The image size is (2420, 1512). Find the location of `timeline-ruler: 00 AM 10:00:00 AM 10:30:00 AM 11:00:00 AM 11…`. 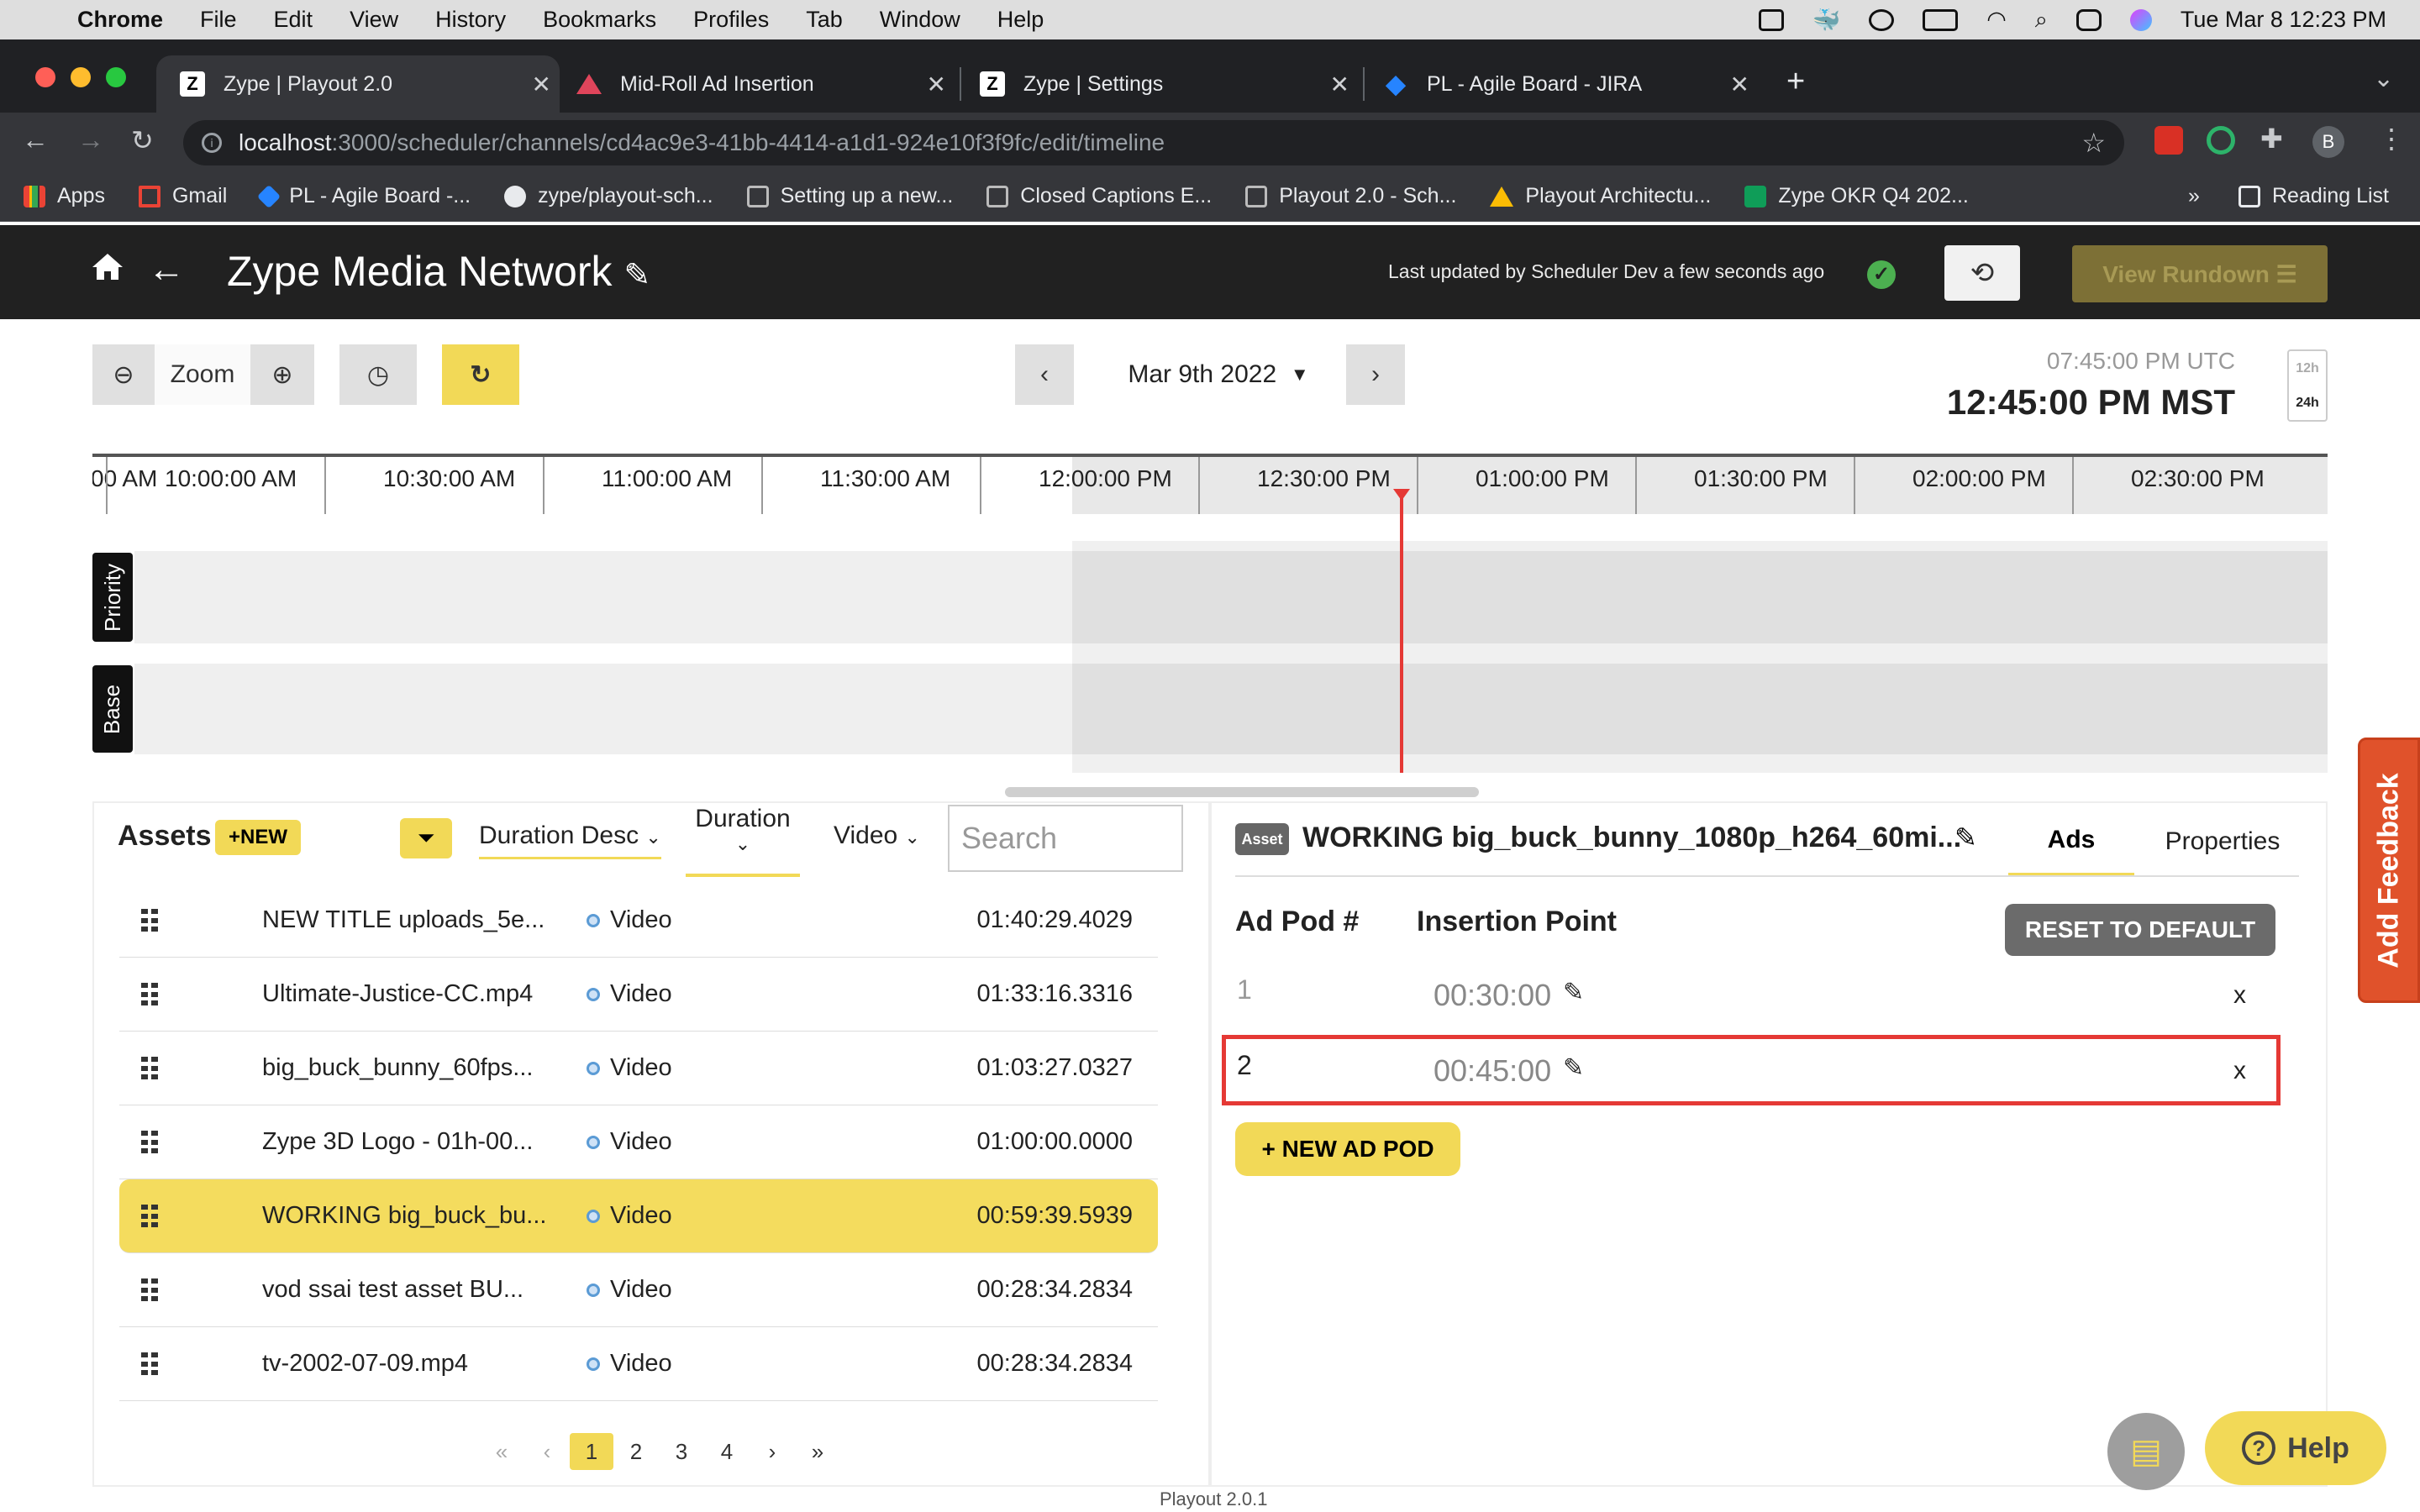

timeline-ruler: 00 AM 10:00:00 AM 10:30:00 AM 11:00:00 AM 11… is located at coordinates (1210, 484).